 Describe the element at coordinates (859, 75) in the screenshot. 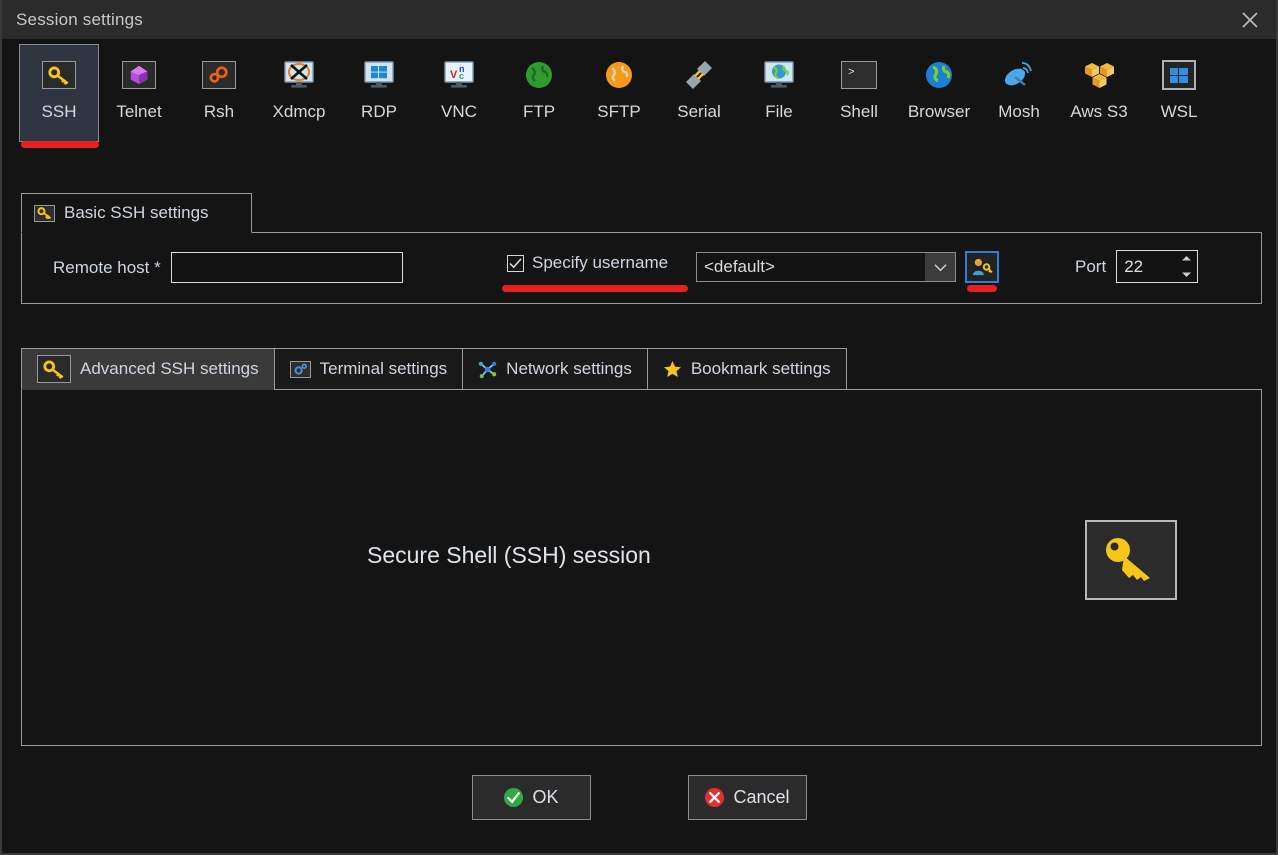

I see `terminal-prompt-icon: >` at that location.